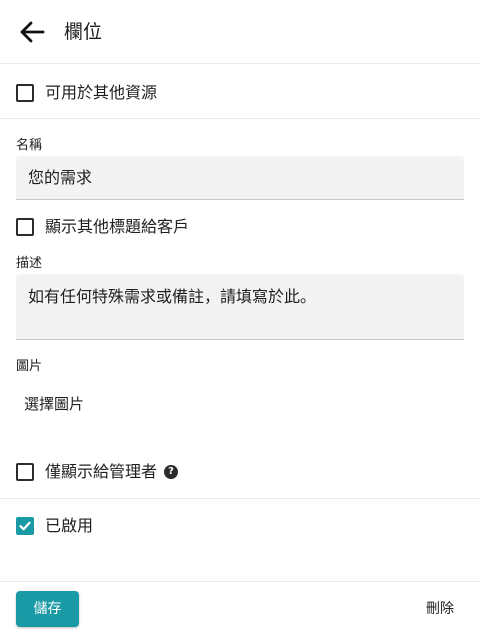 The width and height of the screenshot is (480, 635). I want to click on checkmark-icon, so click(25, 526).